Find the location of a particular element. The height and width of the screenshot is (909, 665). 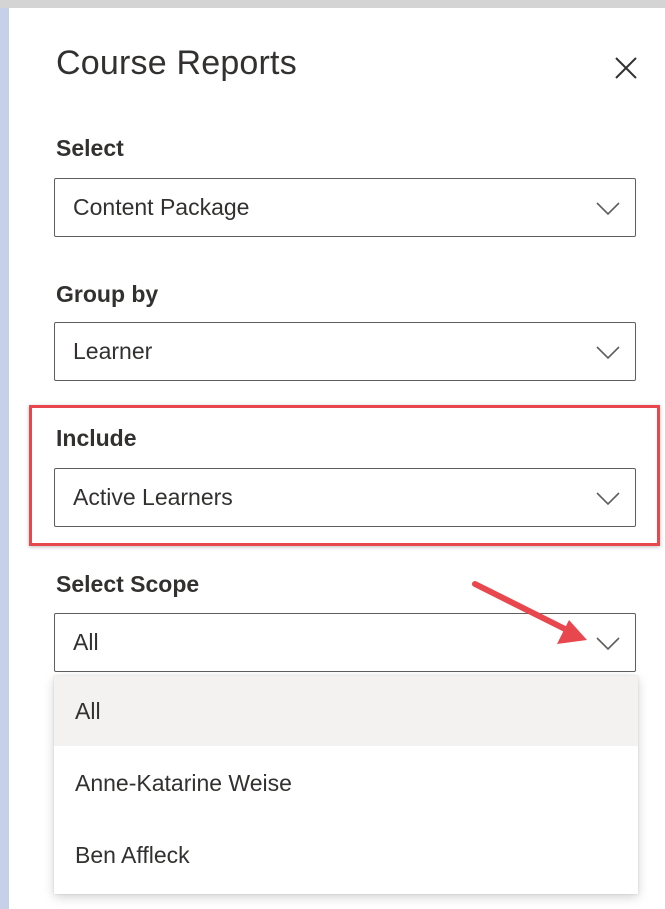

include-highlight-box is located at coordinates (344, 475).